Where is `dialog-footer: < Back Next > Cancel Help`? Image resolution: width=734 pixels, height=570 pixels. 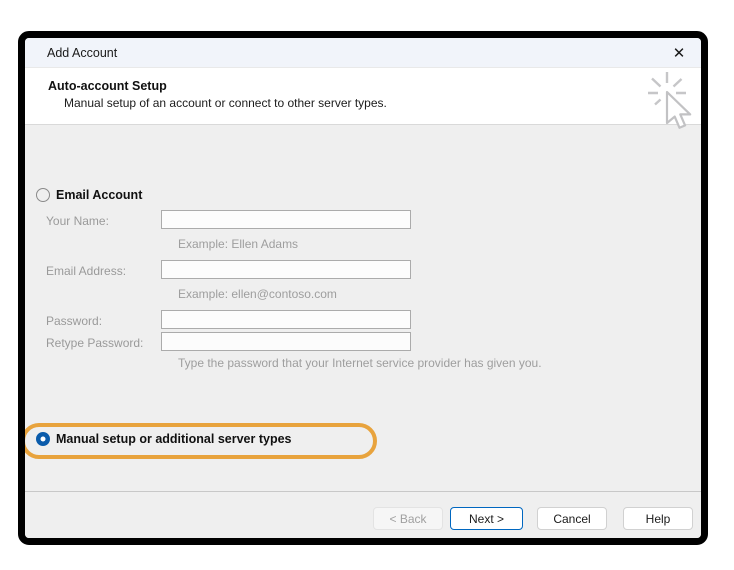 dialog-footer: < Back Next > Cancel Help is located at coordinates (363, 514).